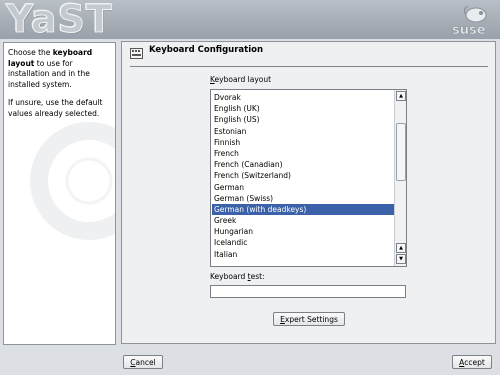 Image resolution: width=500 pixels, height=375 pixels. Describe the element at coordinates (206, 50) in the screenshot. I see `page-title: Keyboard Configuration` at that location.